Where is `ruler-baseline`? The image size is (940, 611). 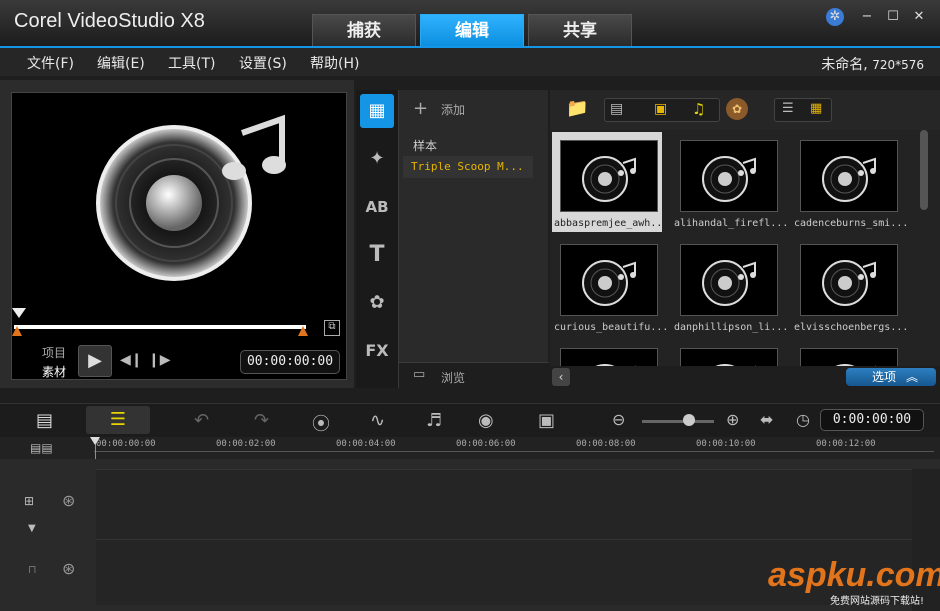 ruler-baseline is located at coordinates (514, 451).